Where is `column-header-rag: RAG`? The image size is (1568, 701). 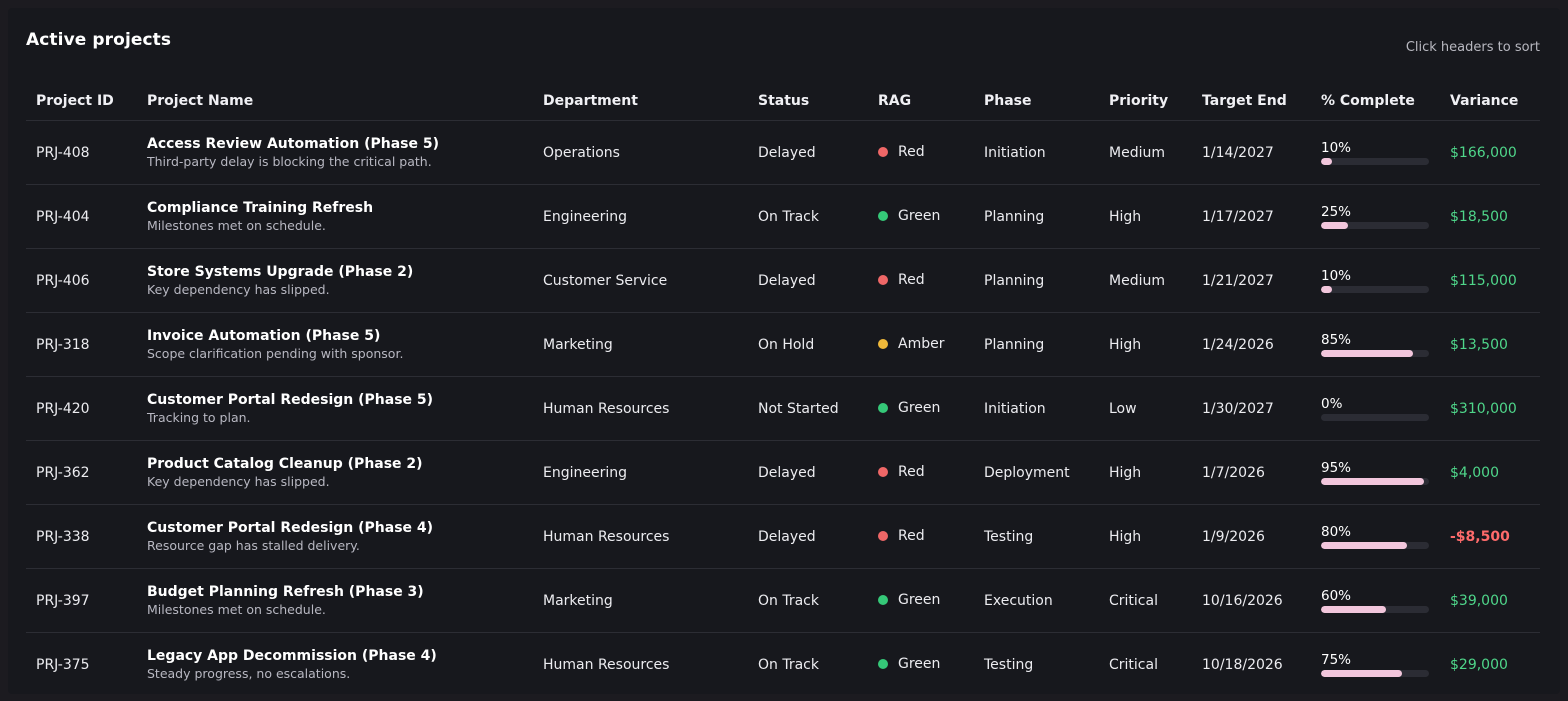 column-header-rag: RAG is located at coordinates (921, 101).